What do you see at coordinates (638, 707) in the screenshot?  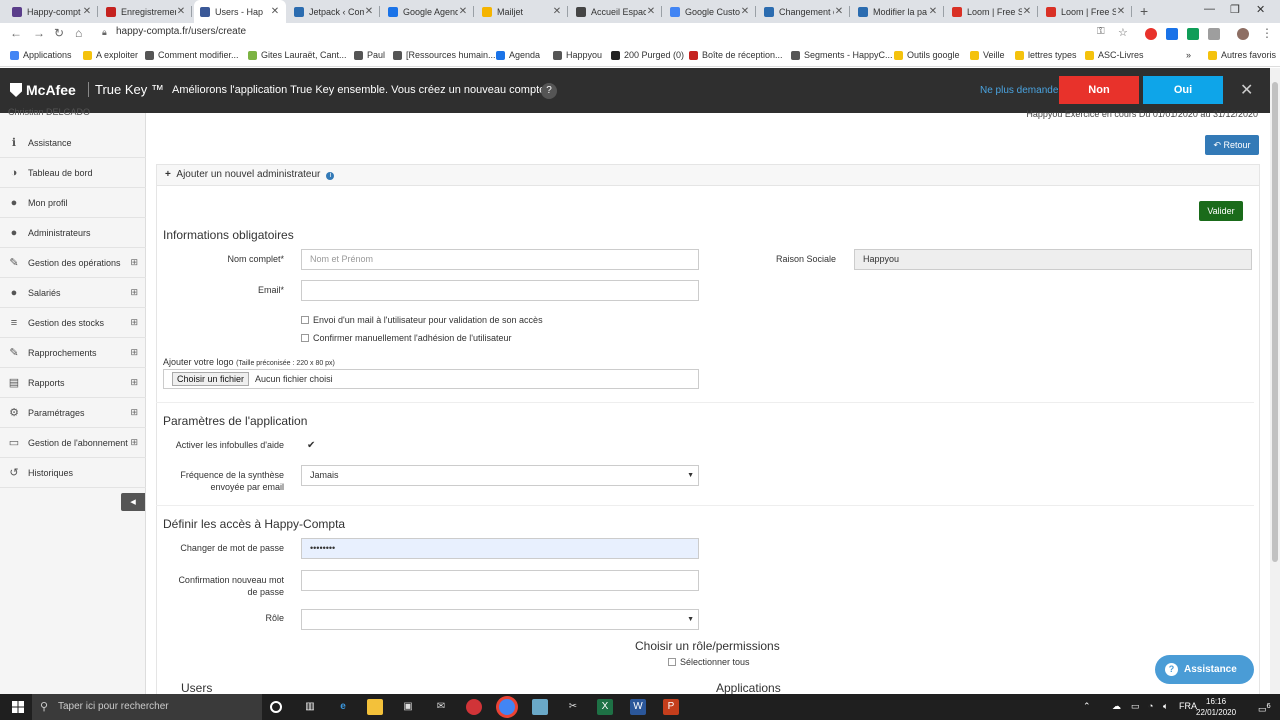 I see `word-icon: W` at bounding box center [638, 707].